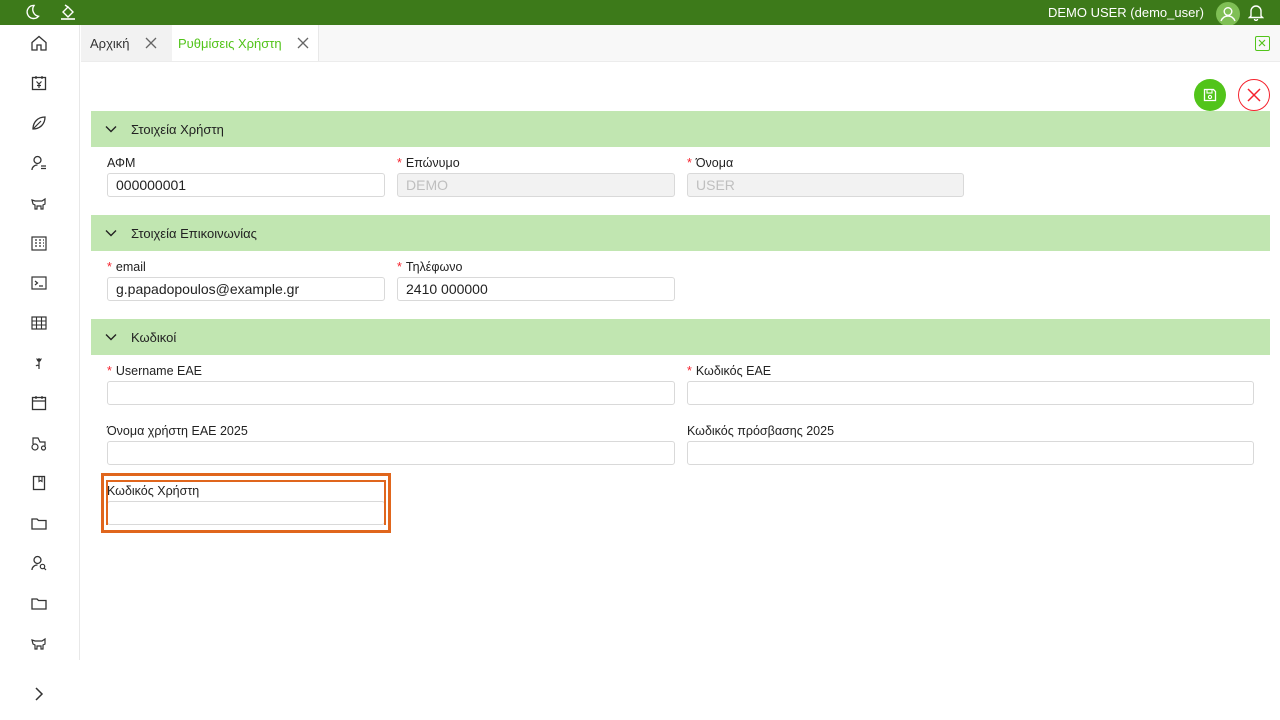 The height and width of the screenshot is (720, 1280). What do you see at coordinates (68, 12) in the screenshot?
I see `paint-bucket-icon` at bounding box center [68, 12].